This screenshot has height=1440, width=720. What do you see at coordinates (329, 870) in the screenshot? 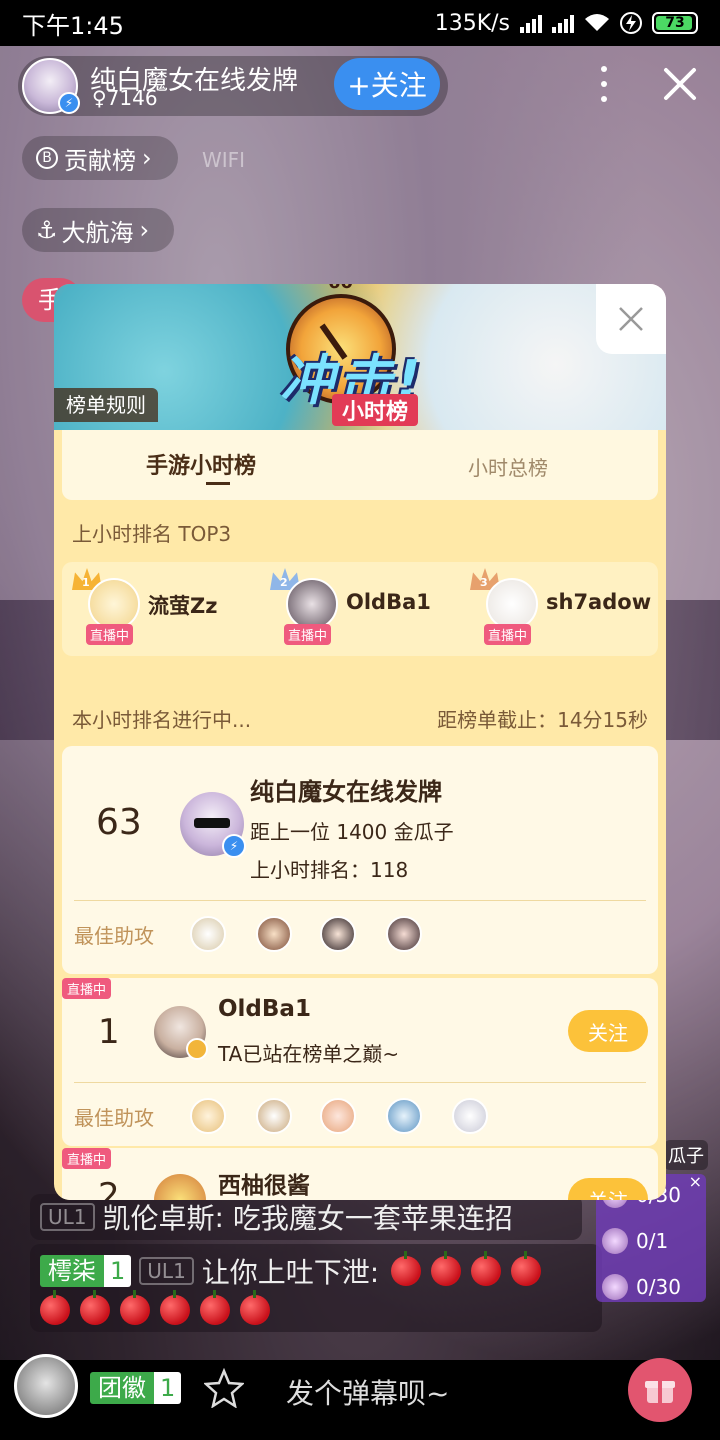
I see `self-last-rank: 上小时排名：118` at bounding box center [329, 870].